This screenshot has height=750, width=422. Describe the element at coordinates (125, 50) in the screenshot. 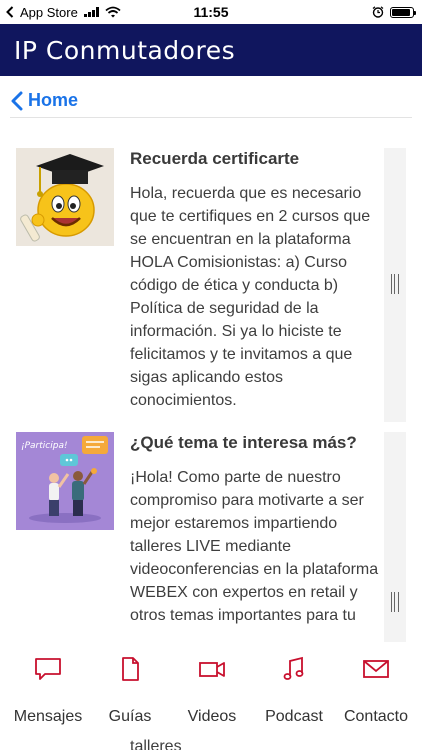

I see `app-title: IP Conmutadores` at that location.